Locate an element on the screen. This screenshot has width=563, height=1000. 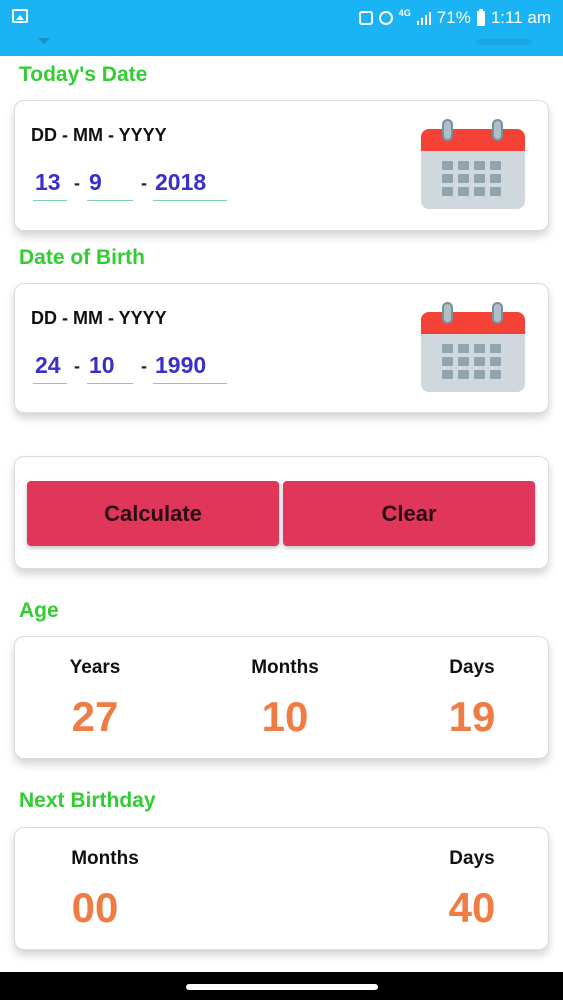
calculate-button: Calculate is located at coordinates (153, 513).